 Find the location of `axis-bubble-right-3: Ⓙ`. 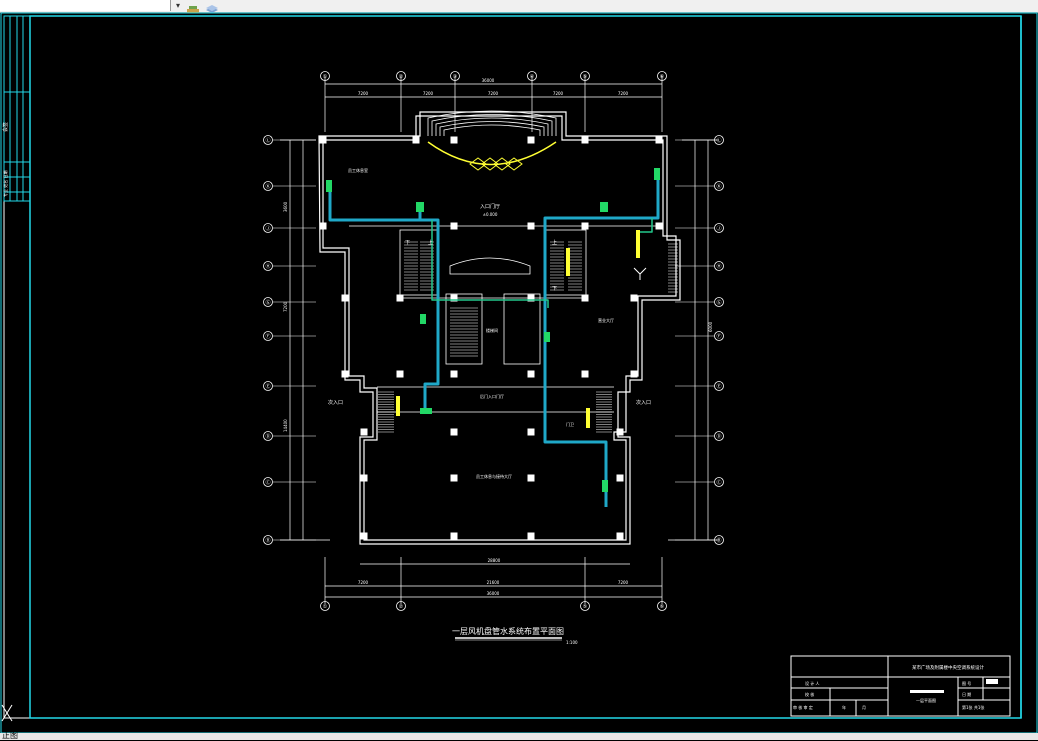

axis-bubble-right-3: Ⓙ is located at coordinates (718, 228).